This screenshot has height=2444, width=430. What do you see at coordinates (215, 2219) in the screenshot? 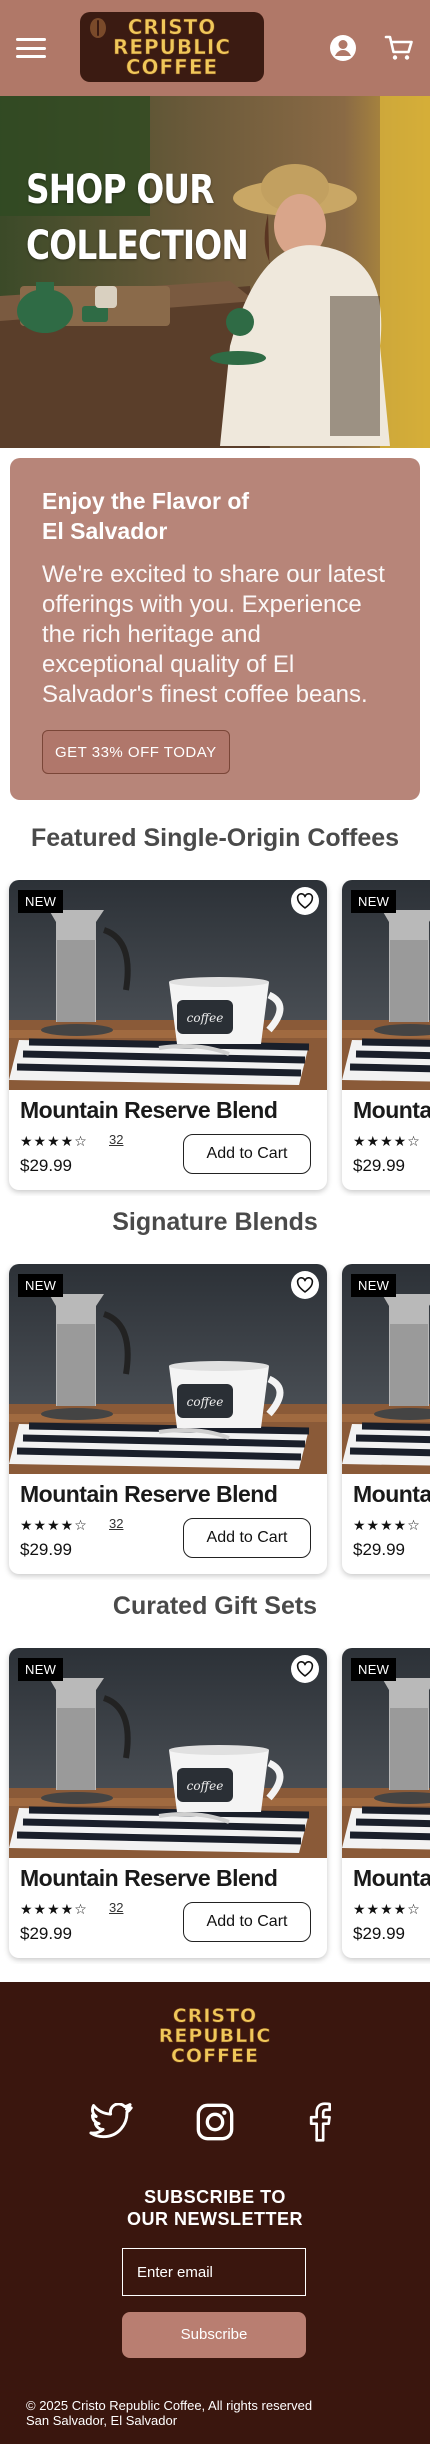
I see `newsletter-title-line-2: OUR NEWSLETTER` at bounding box center [215, 2219].